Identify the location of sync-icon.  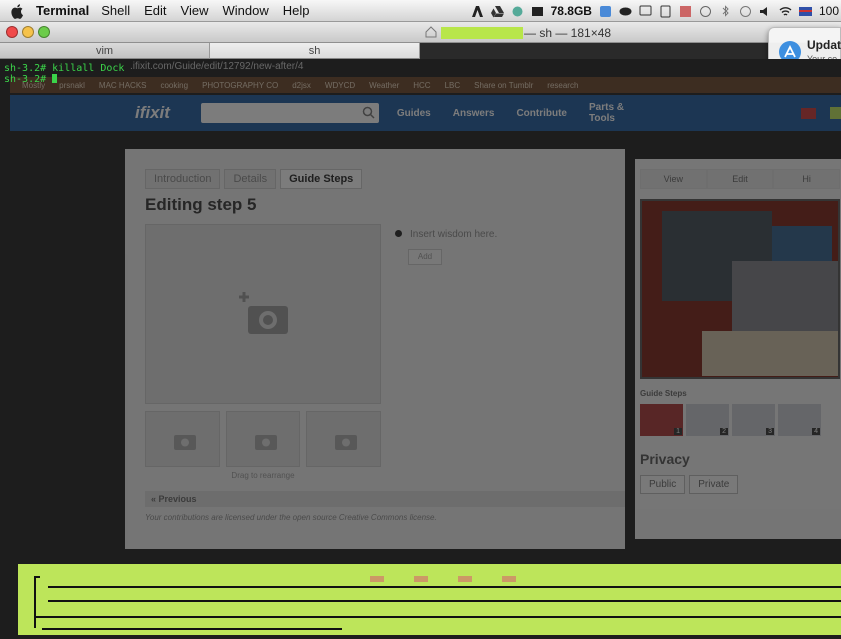
(745, 11).